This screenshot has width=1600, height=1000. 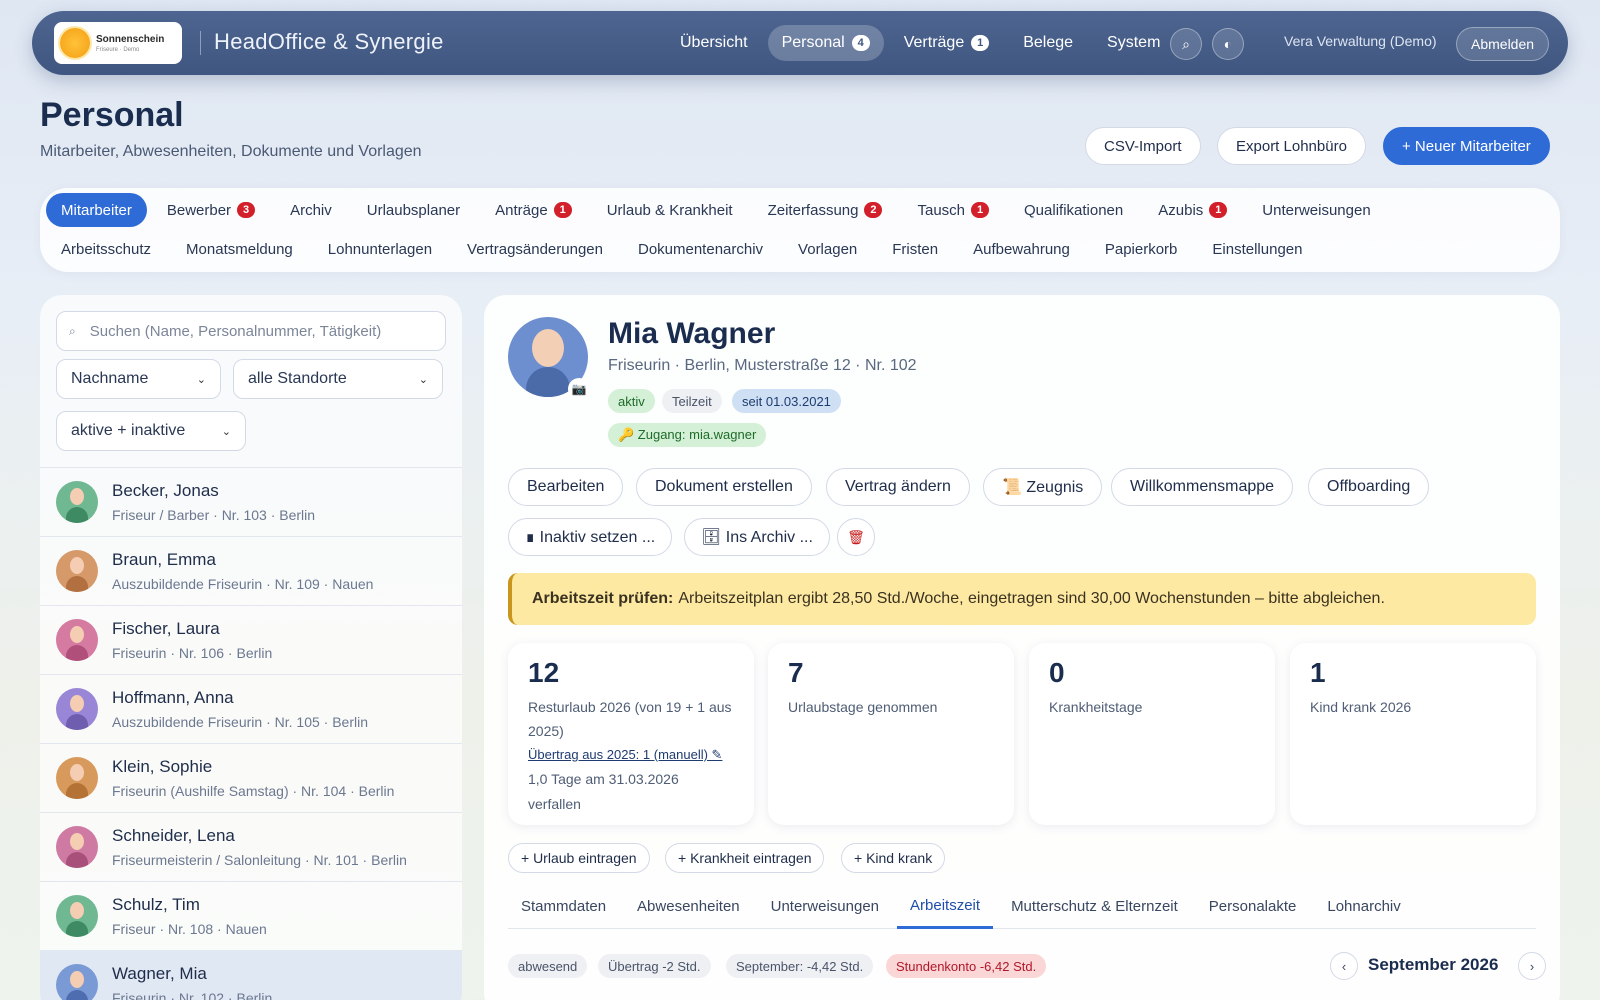 I want to click on theme-toggle-icon: ◐, so click(x=1228, y=44).